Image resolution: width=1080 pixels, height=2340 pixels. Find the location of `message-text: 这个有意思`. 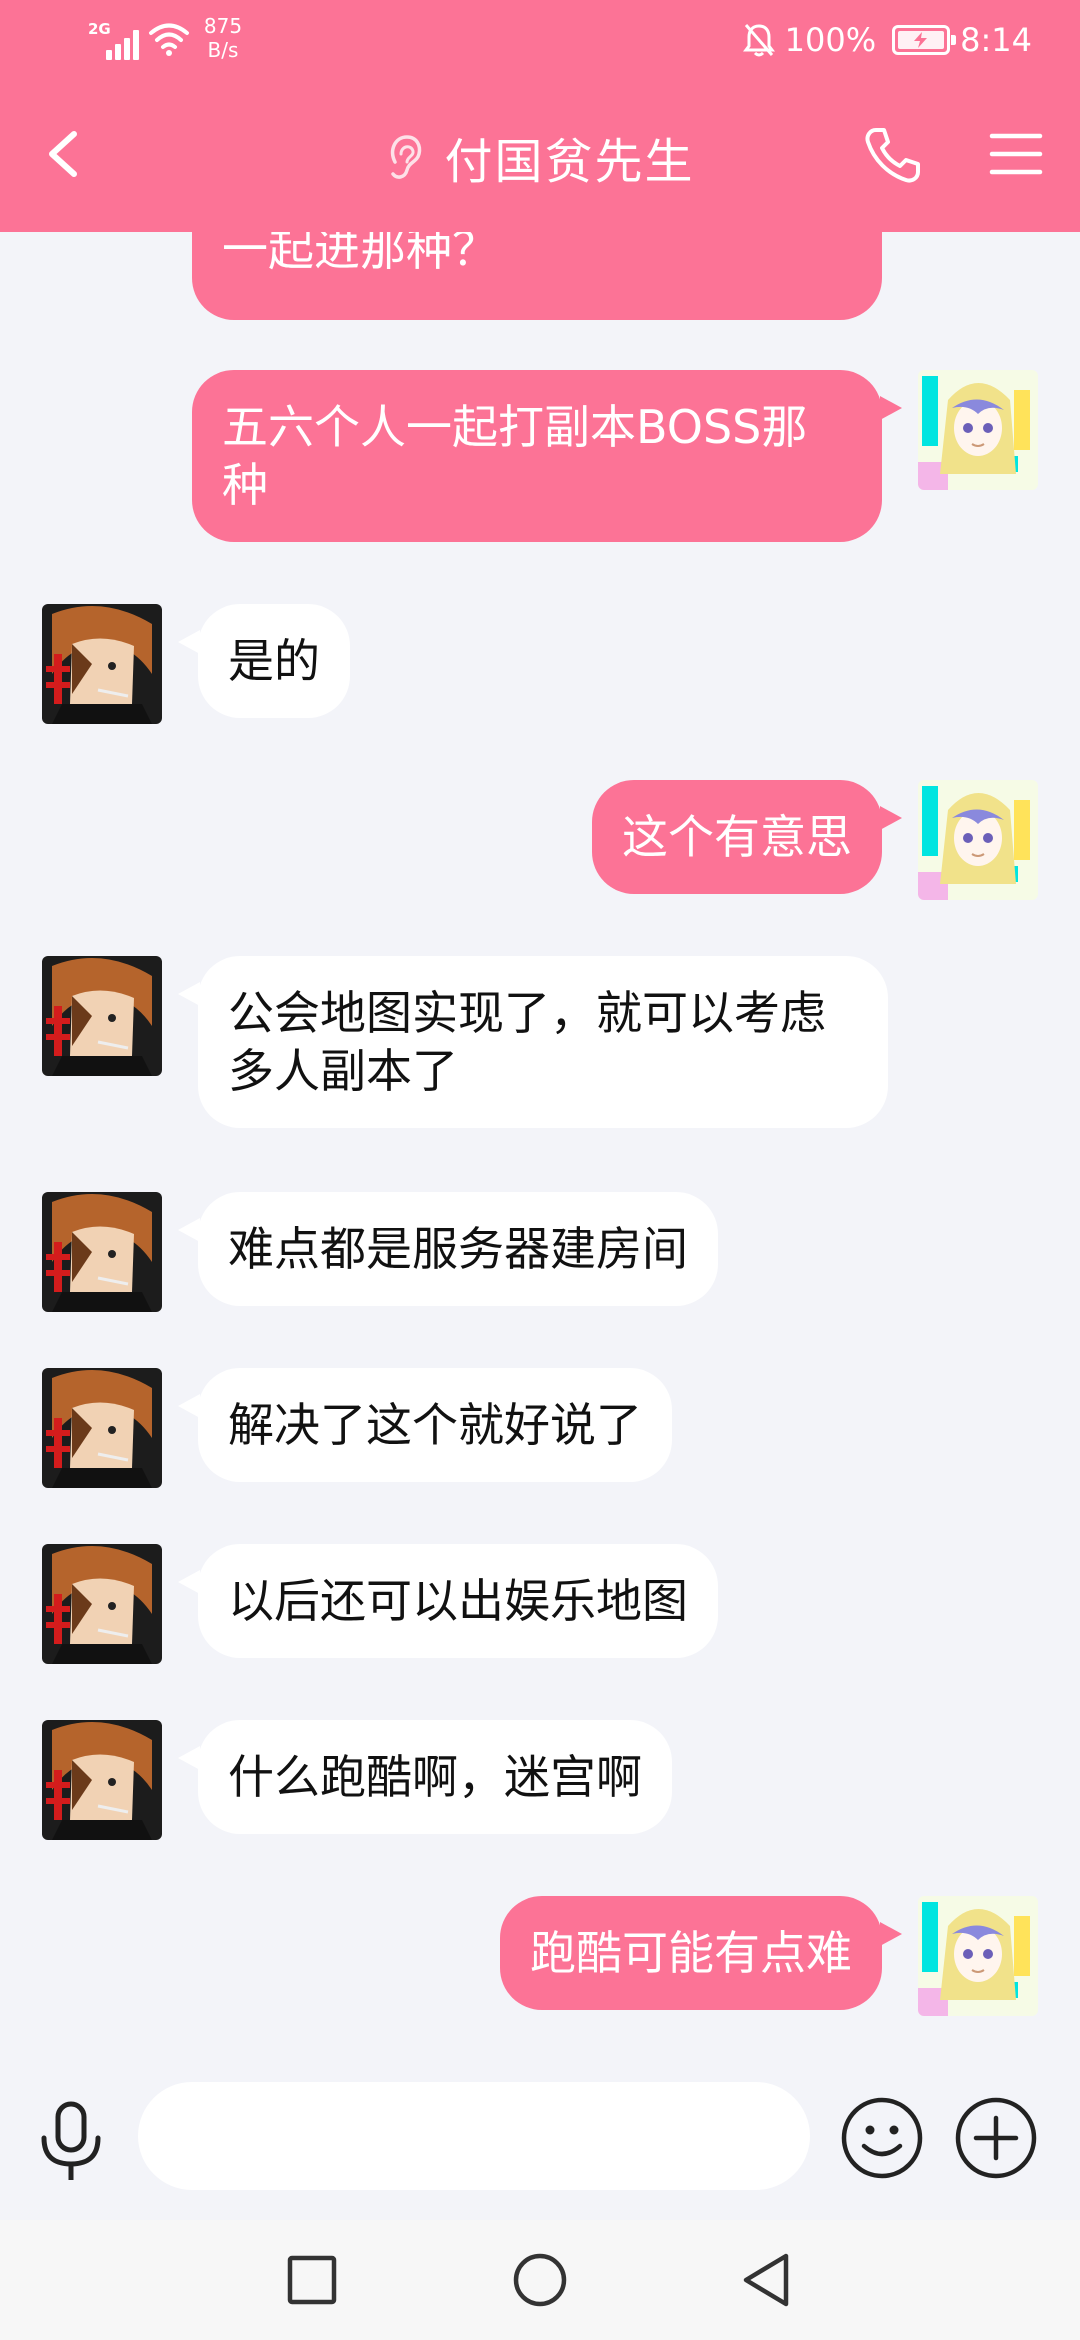

message-text: 这个有意思 is located at coordinates (737, 837).